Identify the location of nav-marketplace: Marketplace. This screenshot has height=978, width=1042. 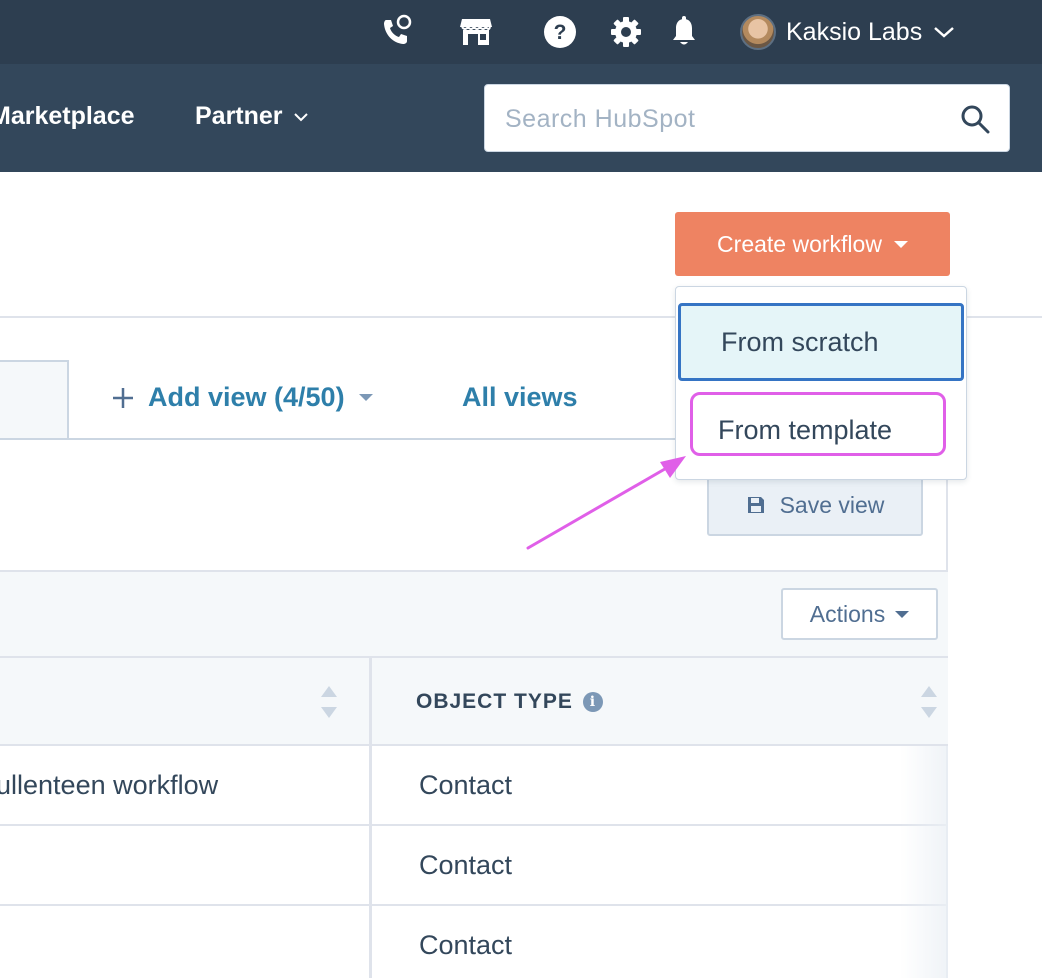
(67, 116).